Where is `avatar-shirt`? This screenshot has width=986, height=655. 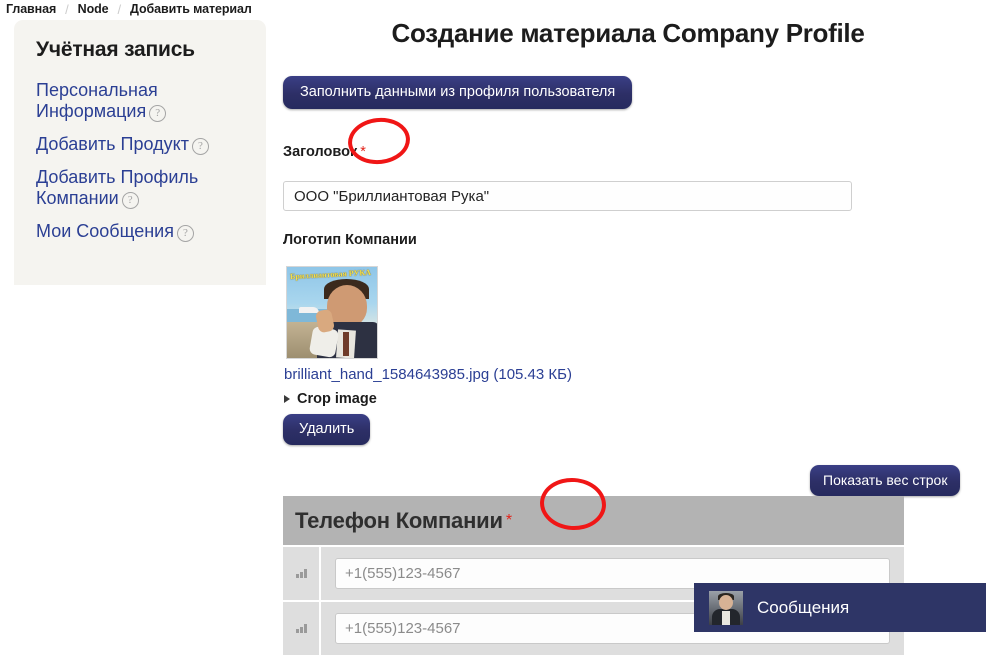
avatar-shirt is located at coordinates (726, 617).